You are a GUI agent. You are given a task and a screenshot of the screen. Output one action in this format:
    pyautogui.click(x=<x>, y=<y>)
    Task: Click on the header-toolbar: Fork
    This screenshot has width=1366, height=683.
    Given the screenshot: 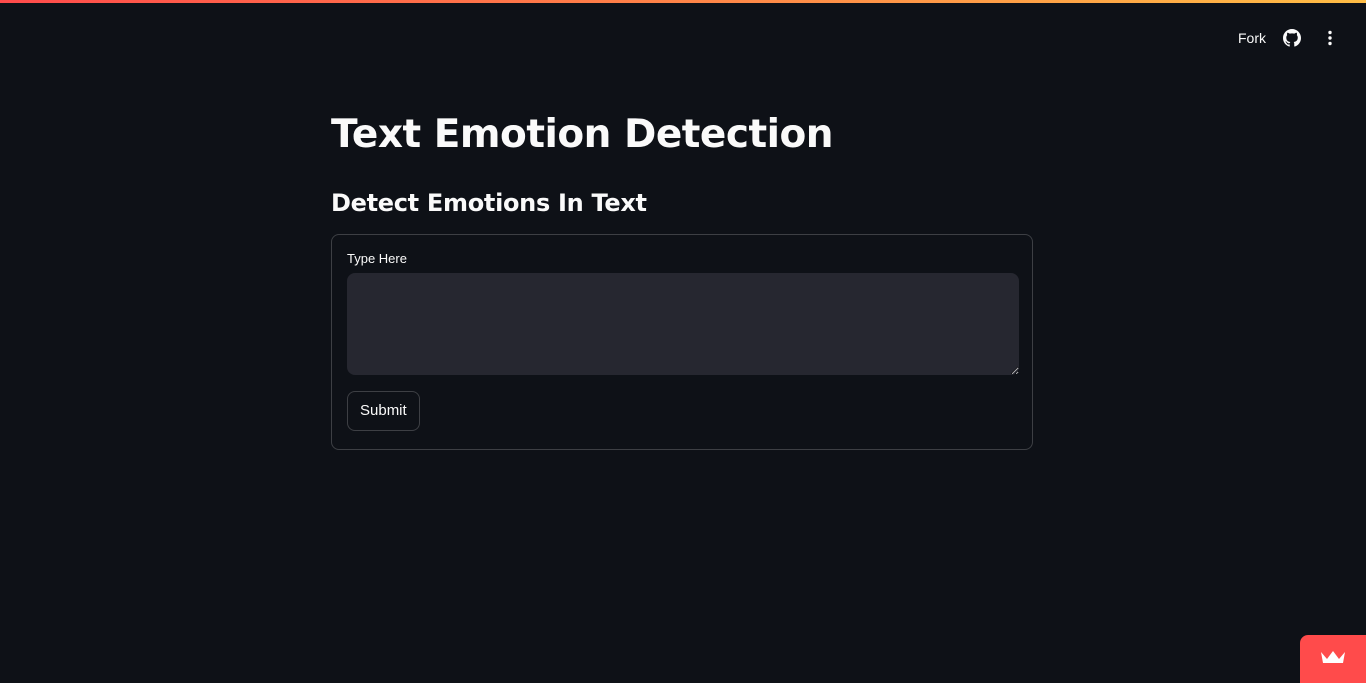 What is the action you would take?
    pyautogui.click(x=1290, y=38)
    